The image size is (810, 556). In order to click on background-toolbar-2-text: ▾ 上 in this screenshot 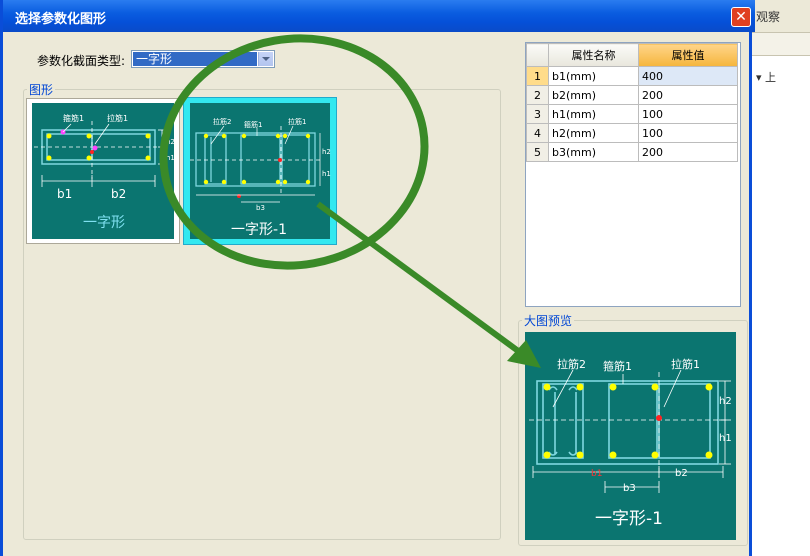, I will do `click(766, 77)`.